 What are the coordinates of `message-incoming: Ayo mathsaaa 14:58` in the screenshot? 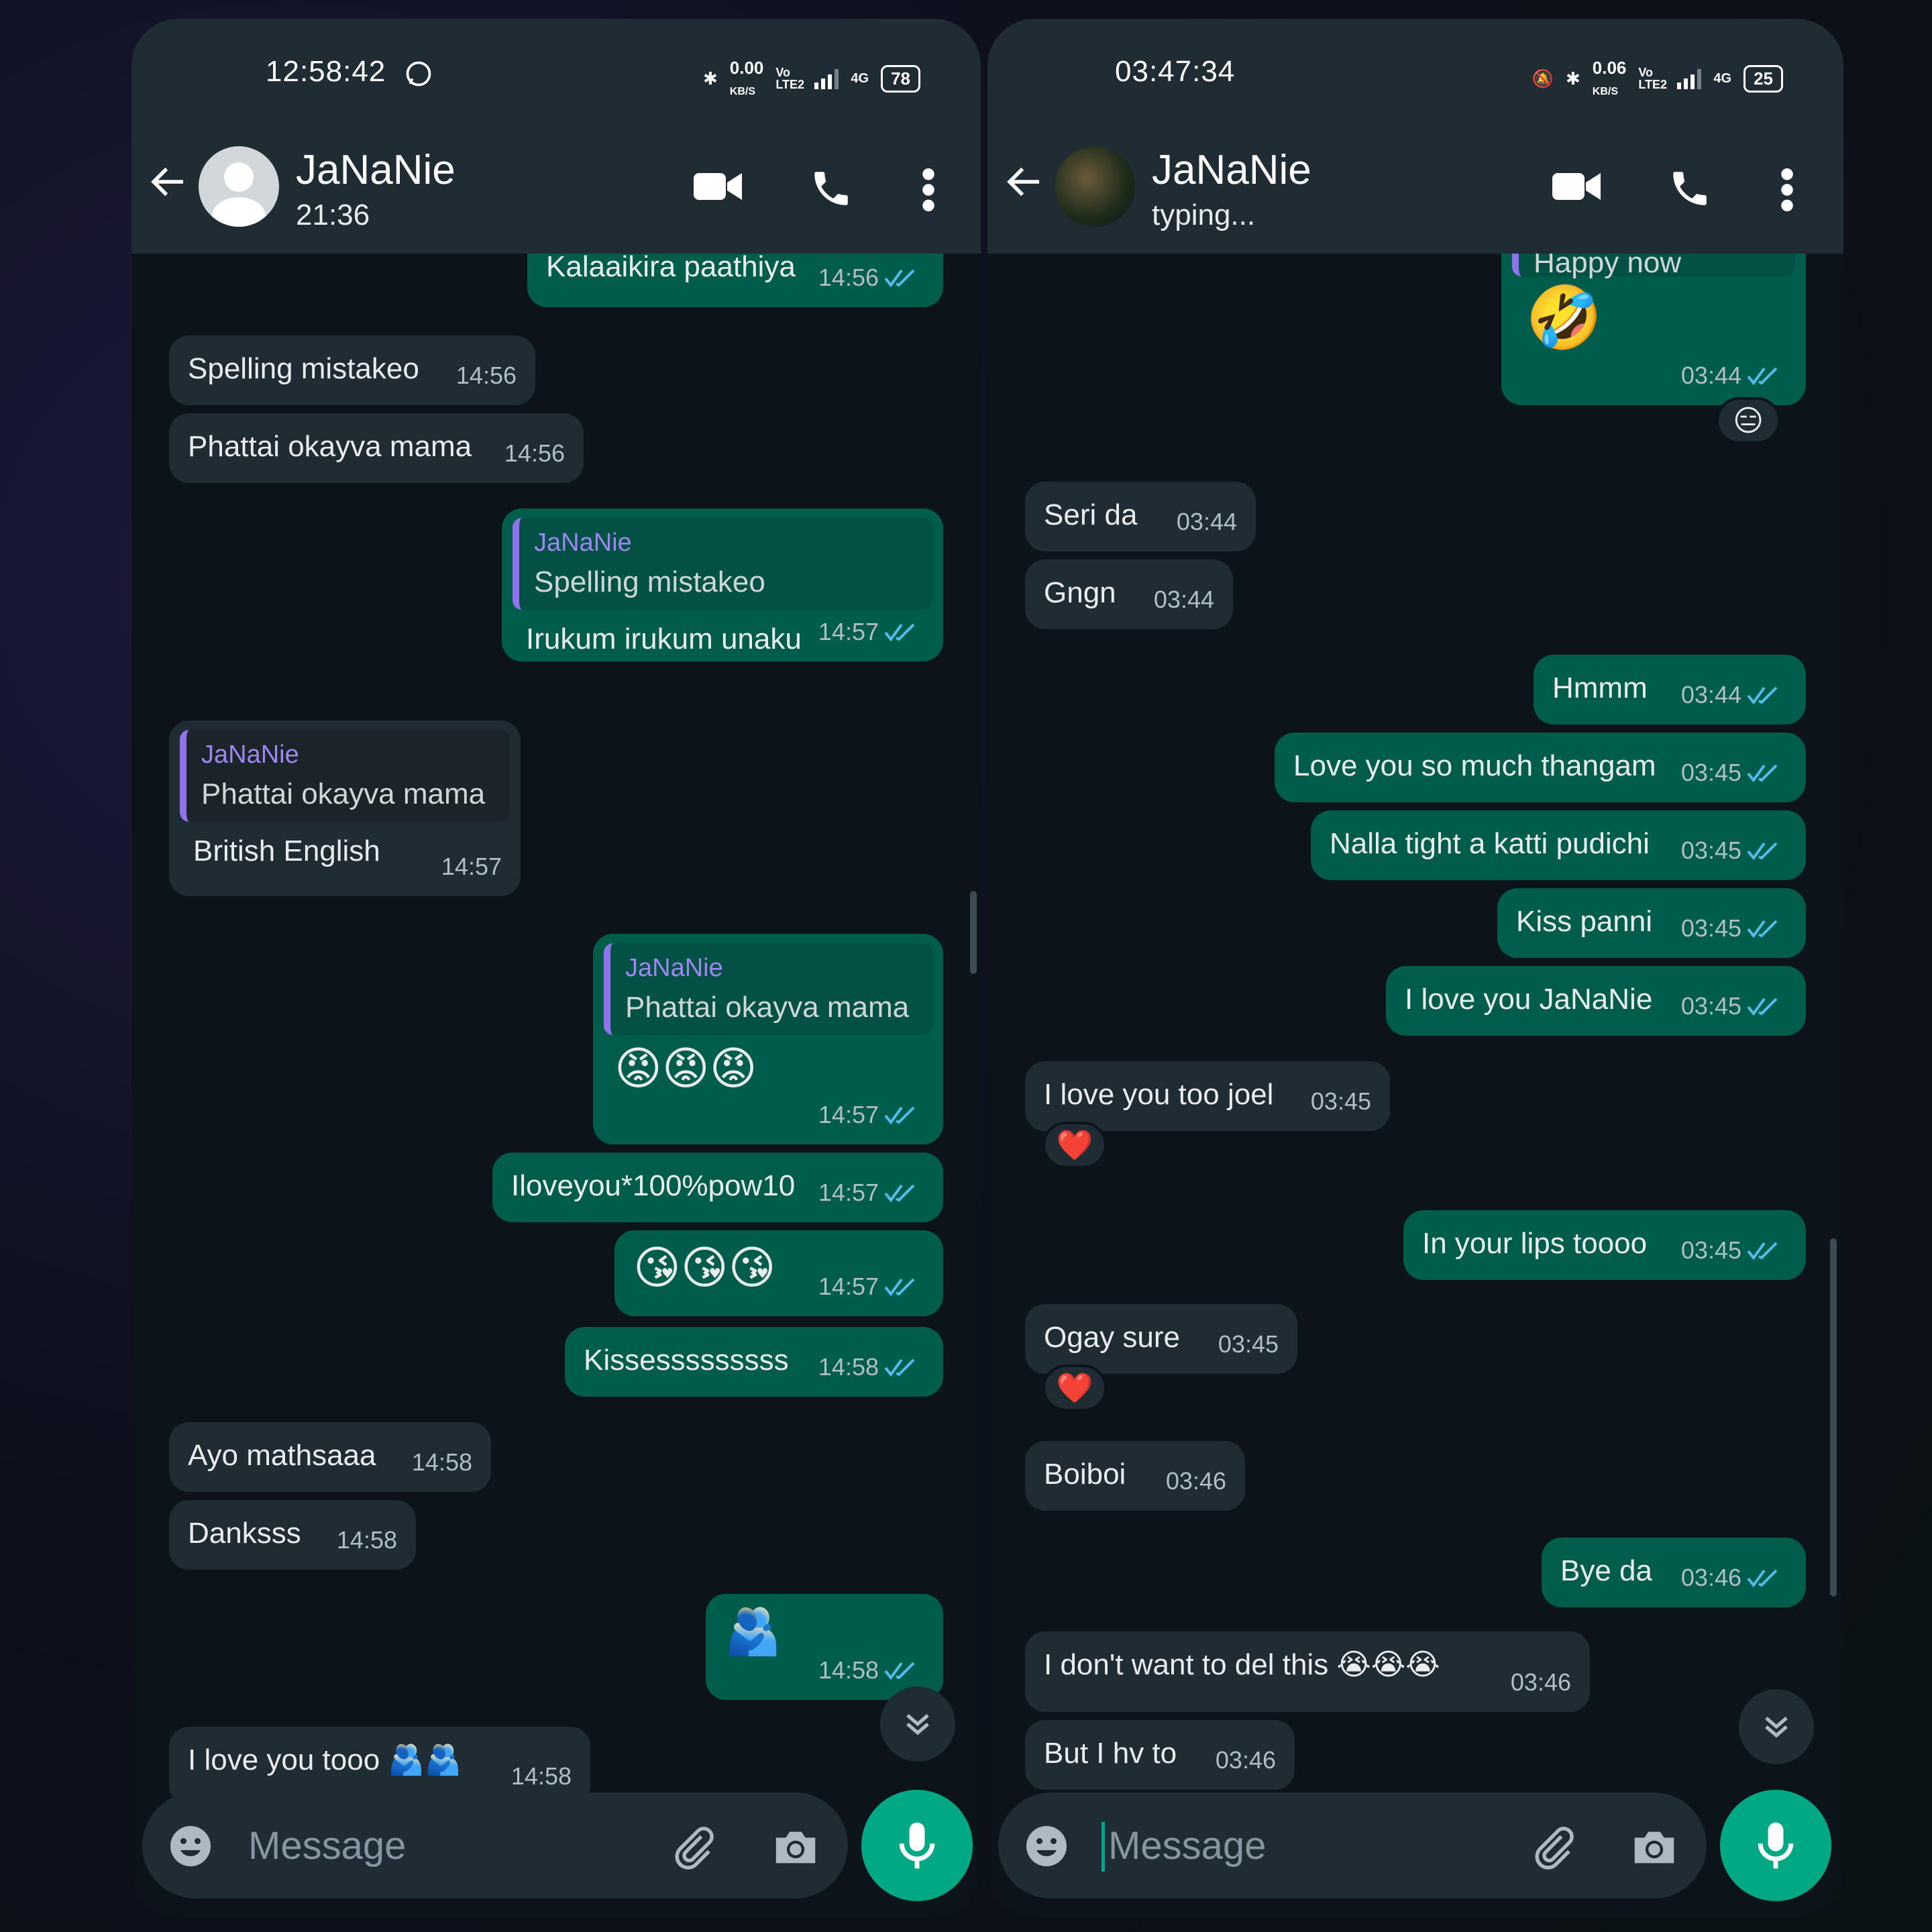 It's located at (330, 1457).